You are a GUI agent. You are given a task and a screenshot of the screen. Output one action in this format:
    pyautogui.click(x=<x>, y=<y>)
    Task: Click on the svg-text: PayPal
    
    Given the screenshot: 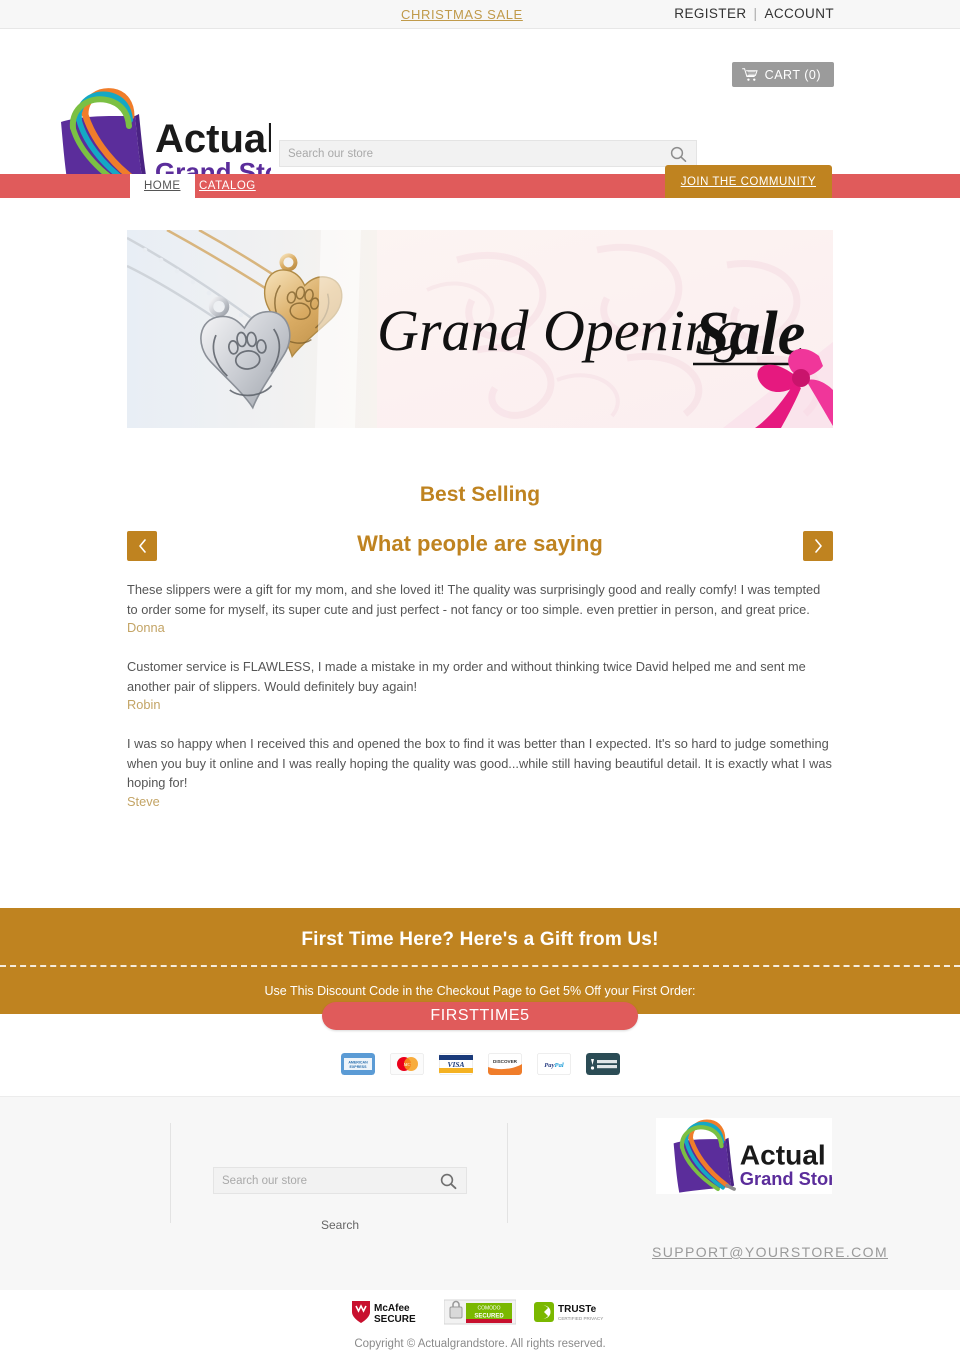 What is the action you would take?
    pyautogui.click(x=554, y=1065)
    